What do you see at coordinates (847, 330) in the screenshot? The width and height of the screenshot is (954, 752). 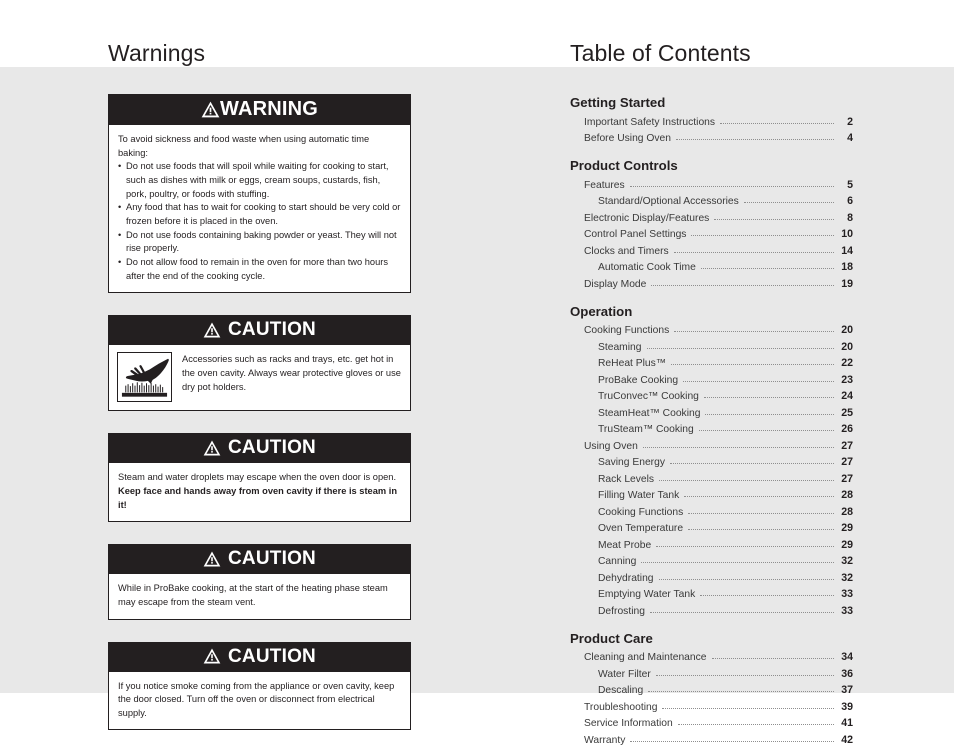 I see `toc-entry-page-number: 20` at bounding box center [847, 330].